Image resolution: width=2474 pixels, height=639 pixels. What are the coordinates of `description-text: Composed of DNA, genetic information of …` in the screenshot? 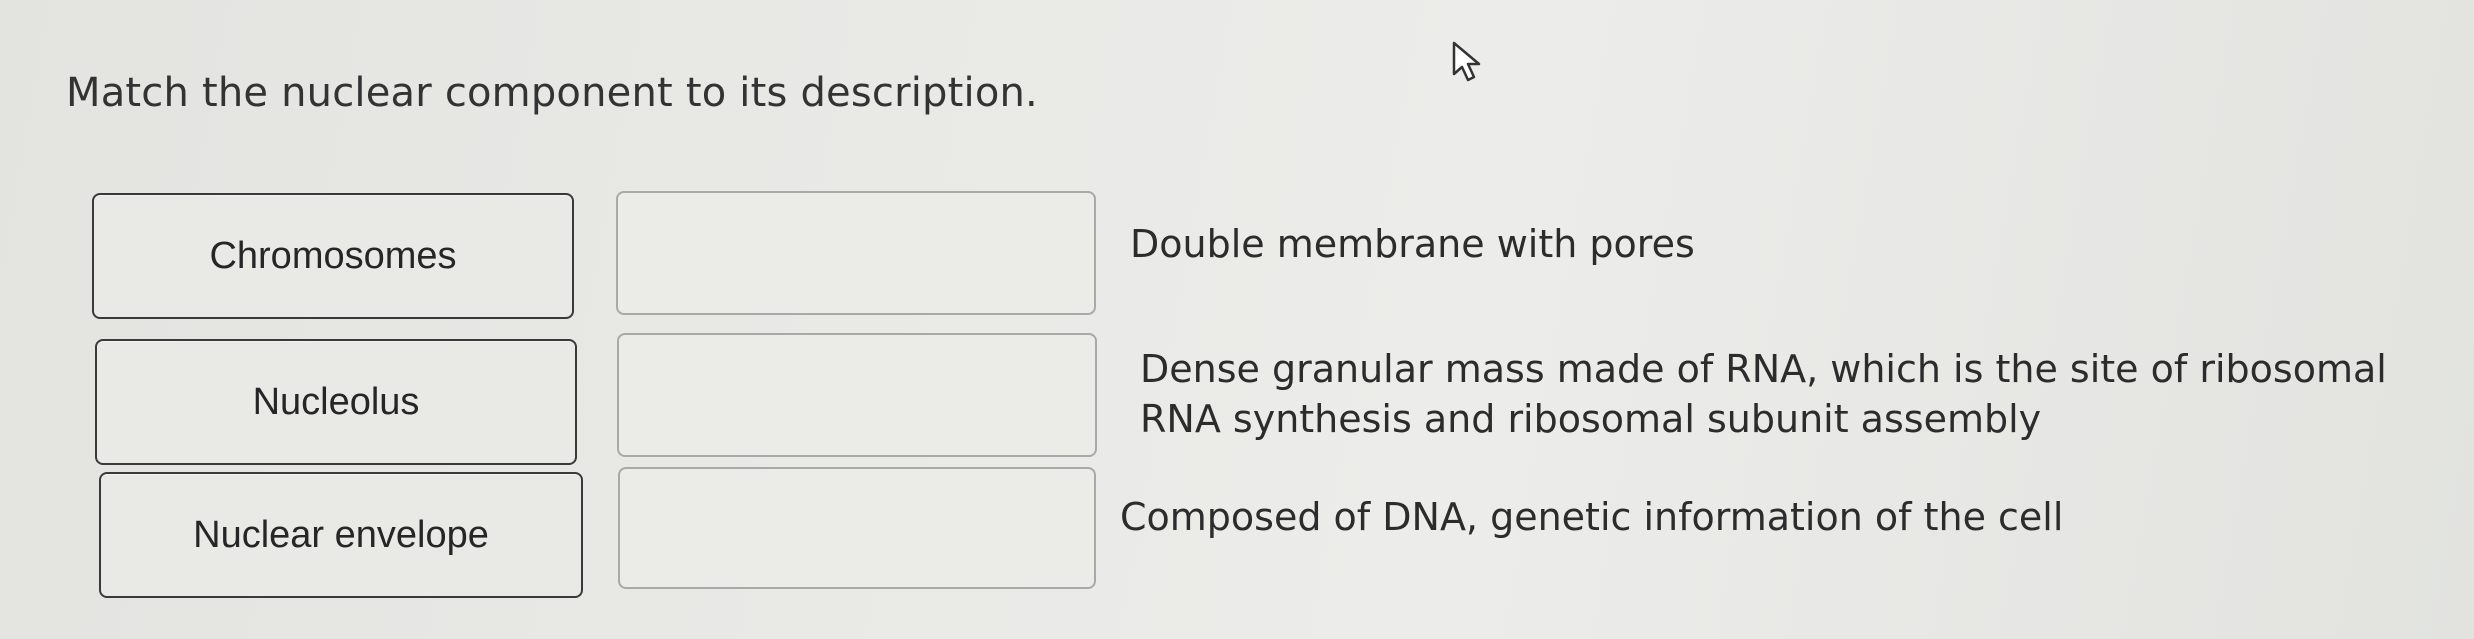 It's located at (1592, 517).